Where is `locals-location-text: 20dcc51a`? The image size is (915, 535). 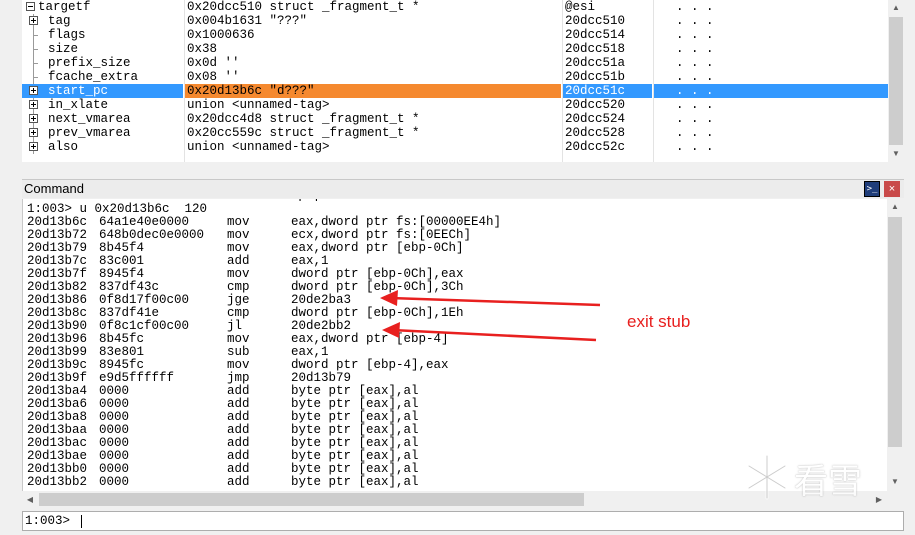
locals-location-text: 20dcc51a is located at coordinates (595, 63).